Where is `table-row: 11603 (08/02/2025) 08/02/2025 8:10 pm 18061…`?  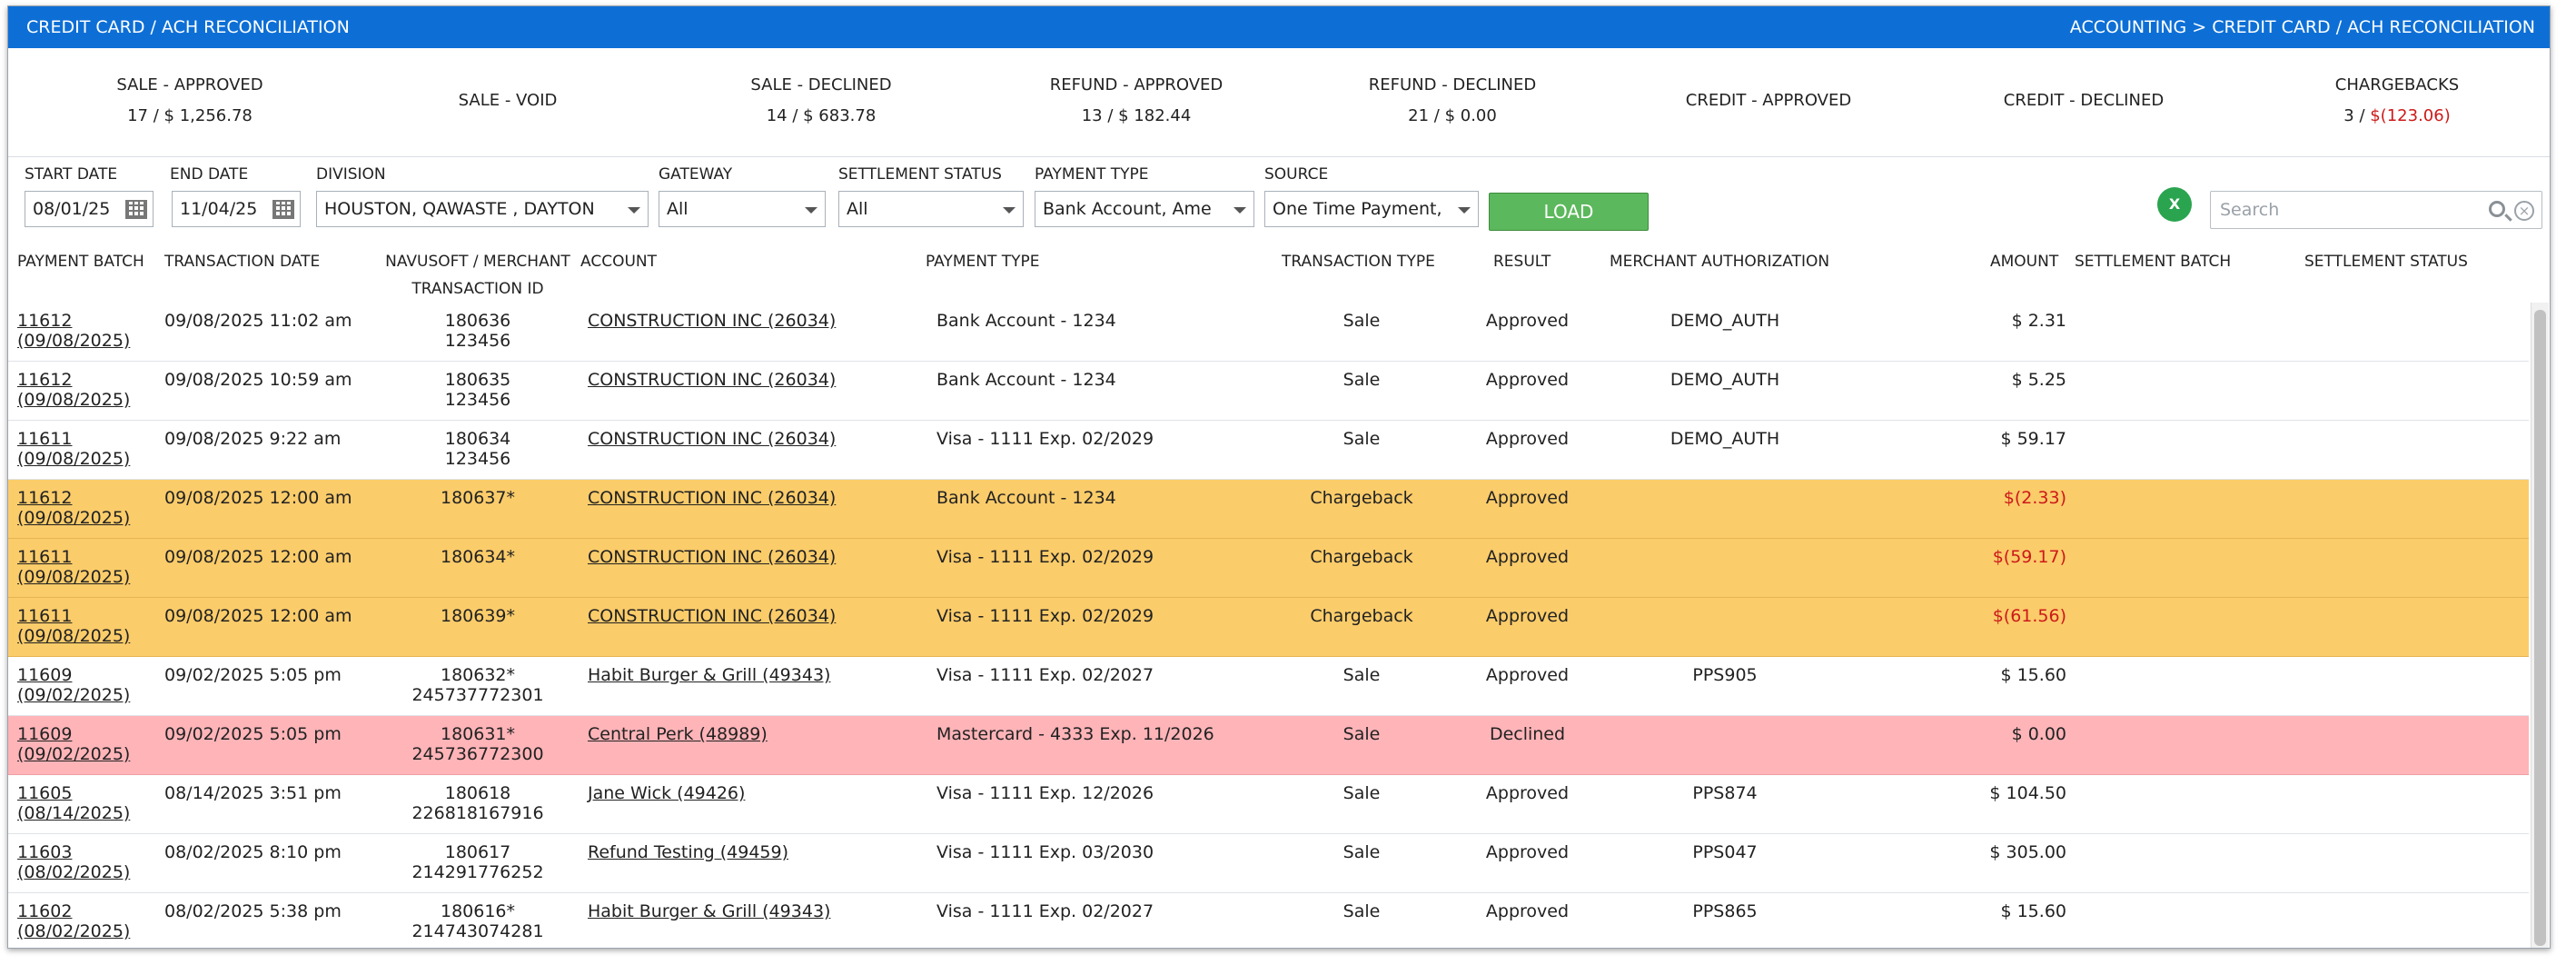 table-row: 11603 (08/02/2025) 08/02/2025 8:10 pm 18061… is located at coordinates (1268, 863).